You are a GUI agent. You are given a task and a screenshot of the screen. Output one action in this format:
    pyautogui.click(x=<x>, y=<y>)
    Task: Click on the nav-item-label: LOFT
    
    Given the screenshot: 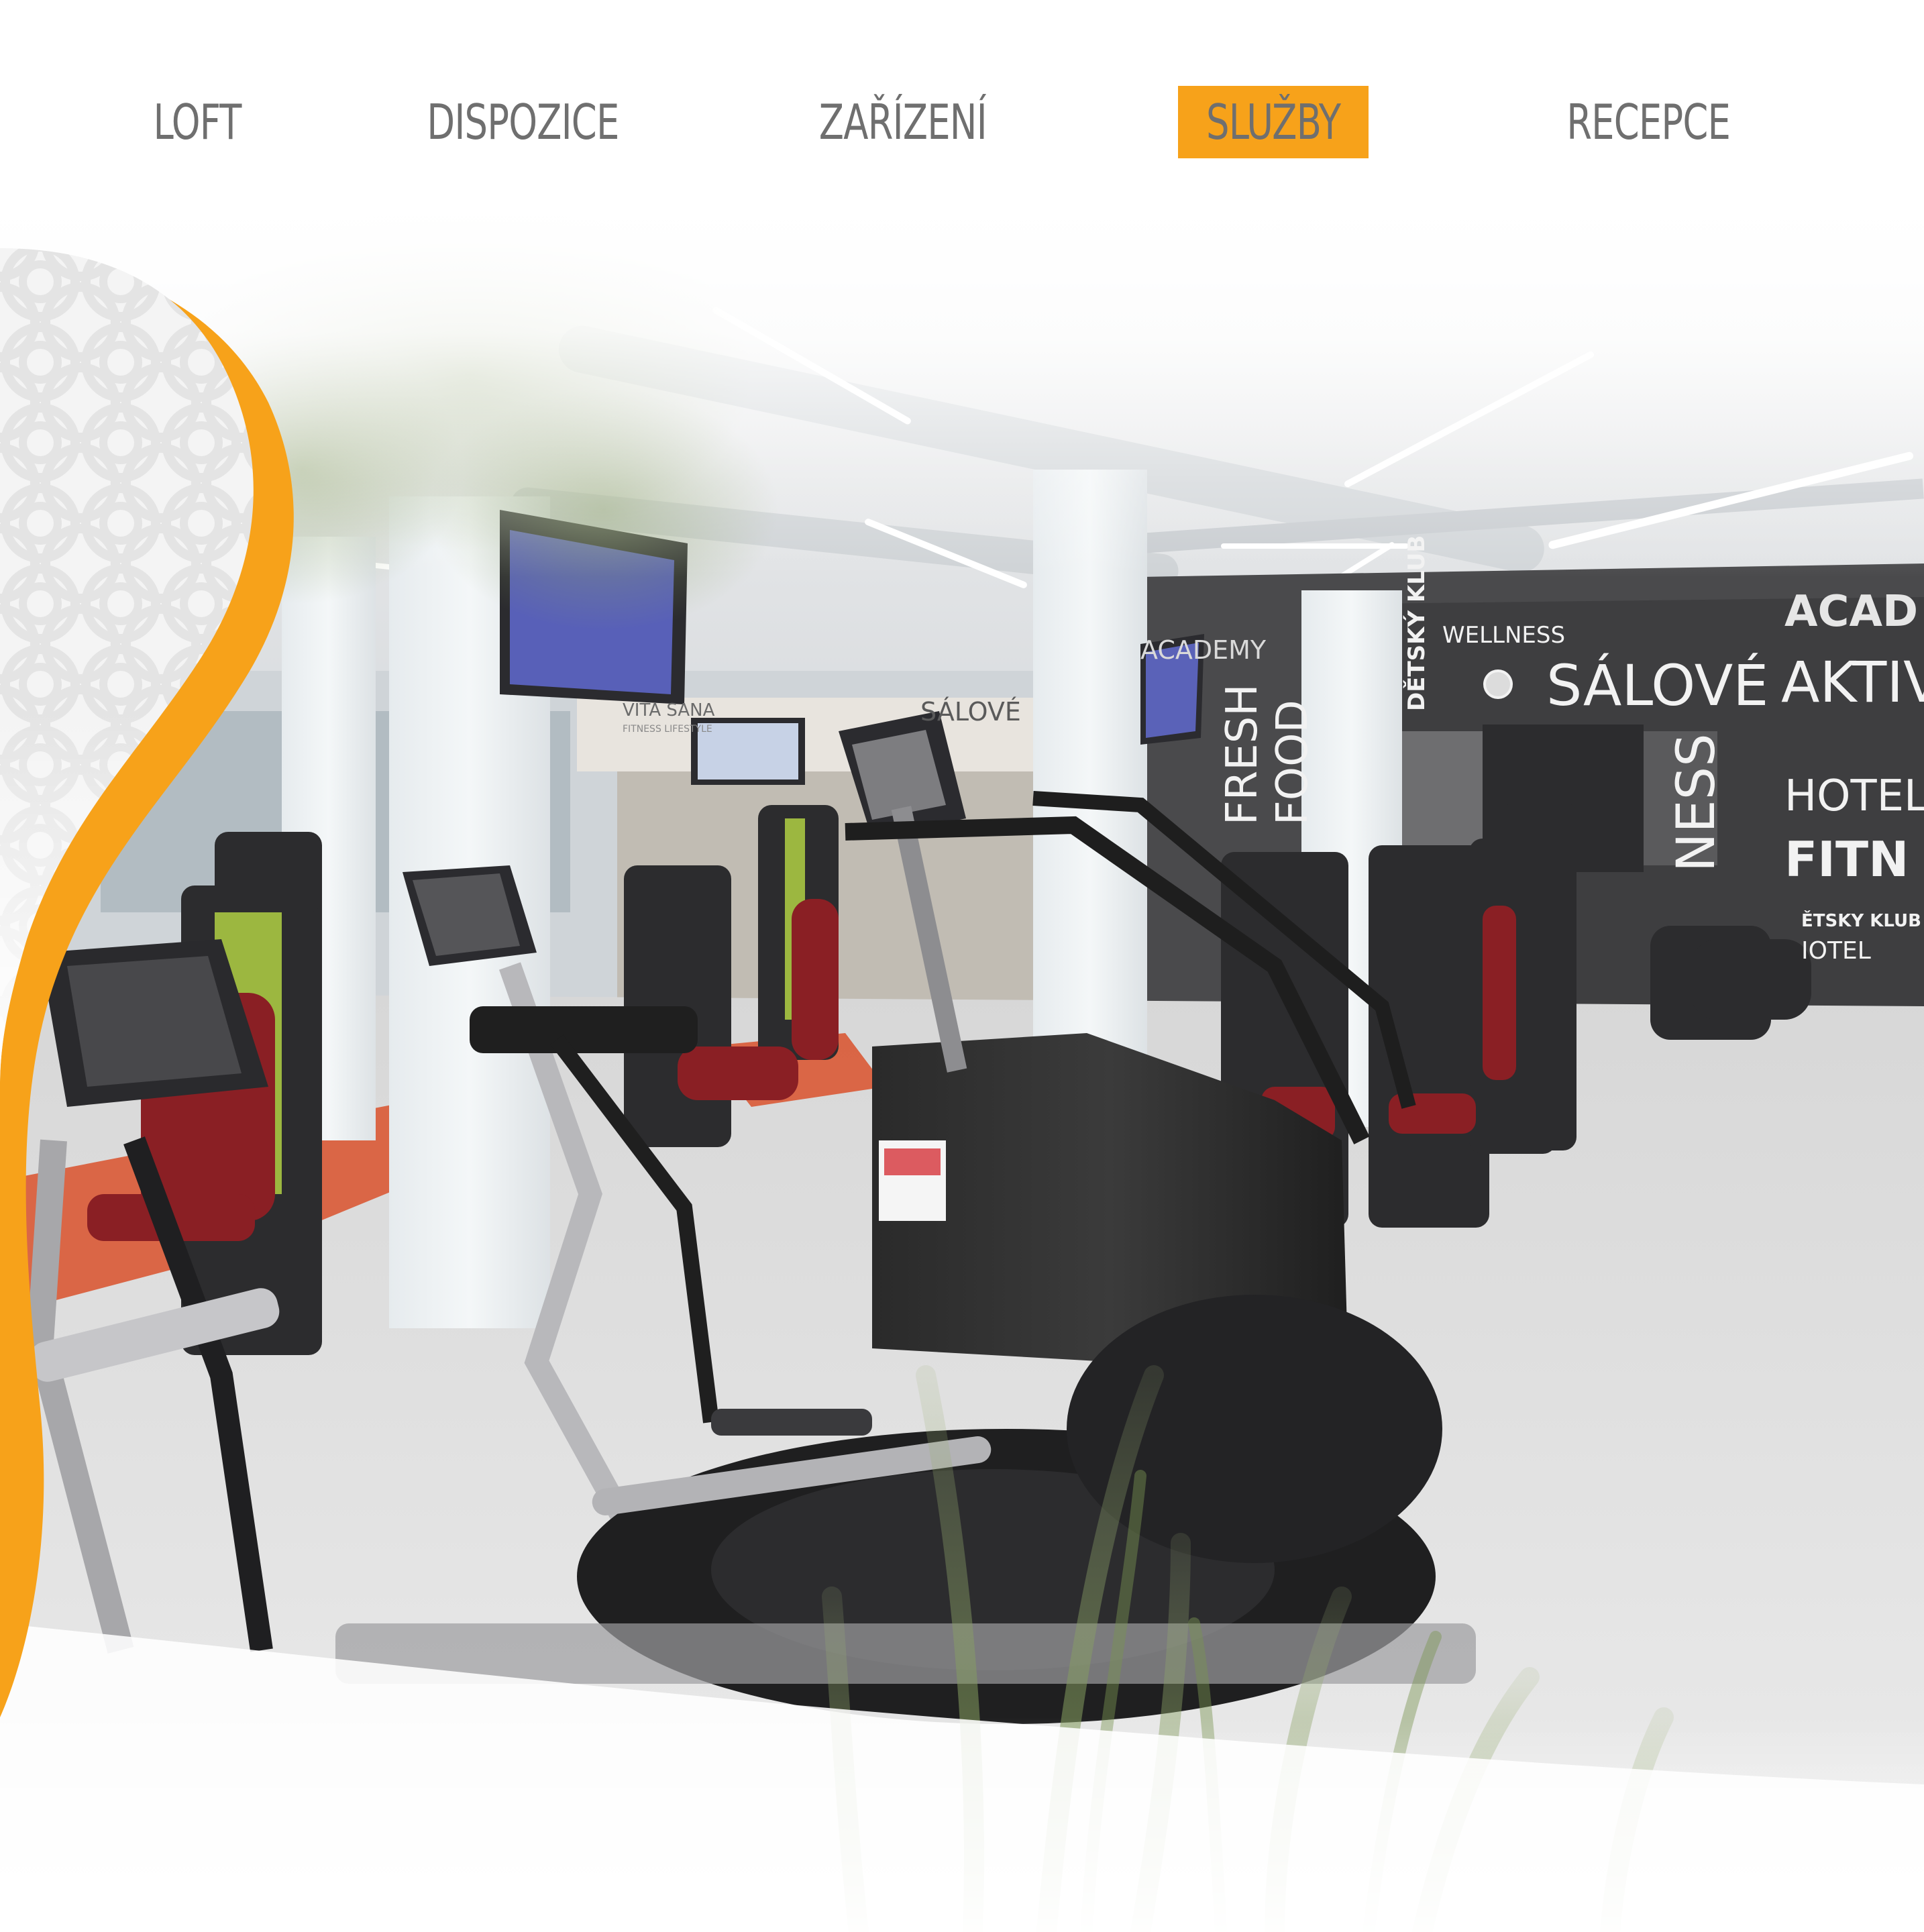 What is the action you would take?
    pyautogui.click(x=197, y=122)
    